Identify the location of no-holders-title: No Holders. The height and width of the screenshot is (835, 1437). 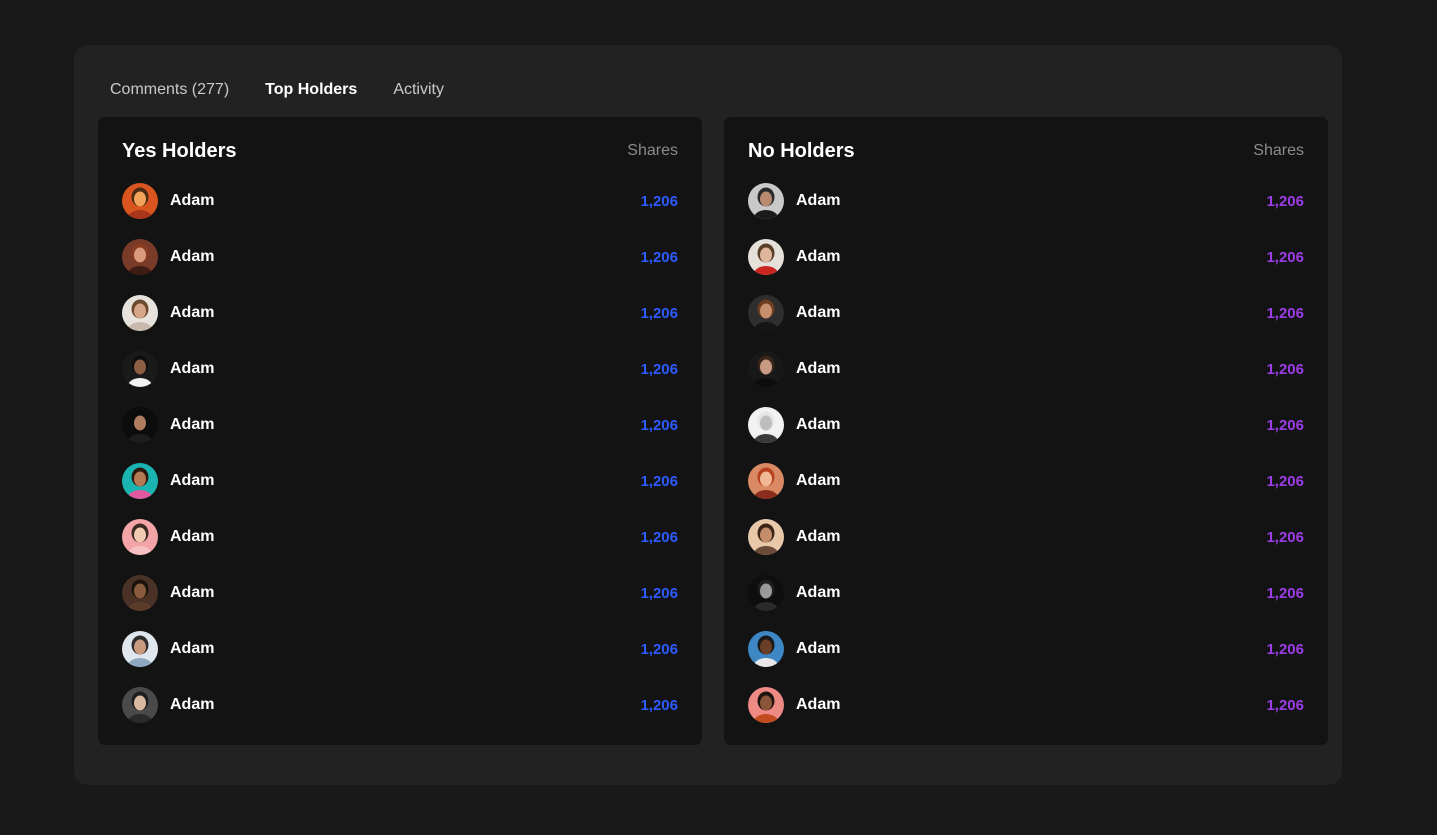
(801, 150).